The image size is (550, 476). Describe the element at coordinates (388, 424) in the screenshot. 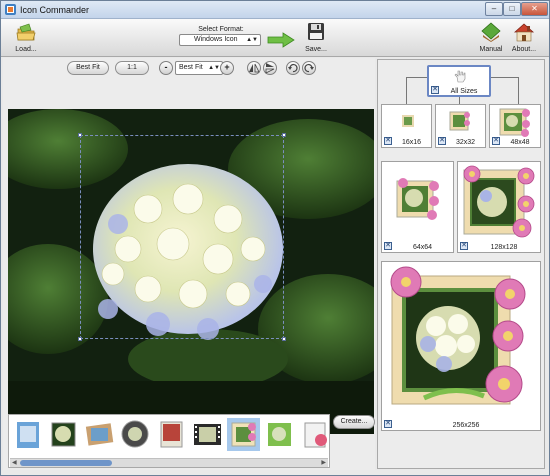

I see `checkbox-256: ✕` at that location.